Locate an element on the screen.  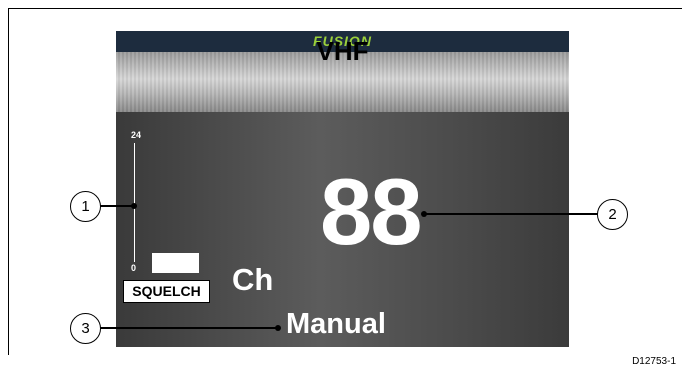
squelch-scale-max: 24 is located at coordinates (136, 135).